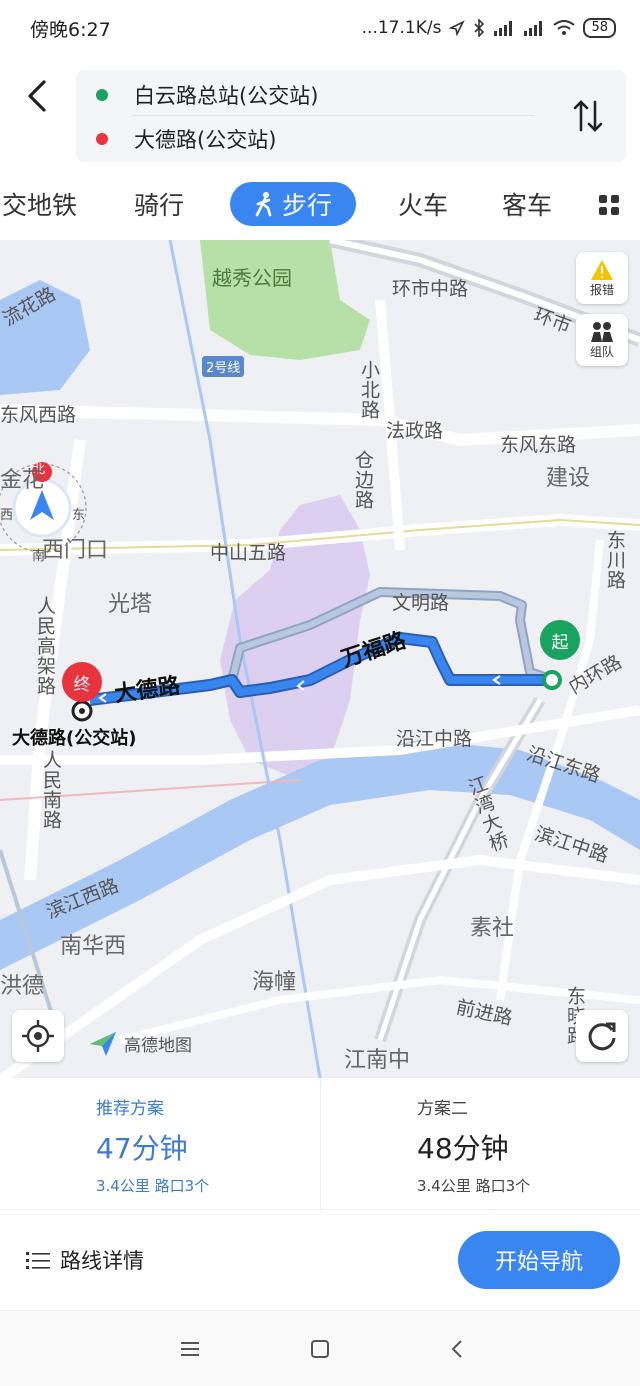  I want to click on network-speed: ...17.1K/s, so click(401, 28).